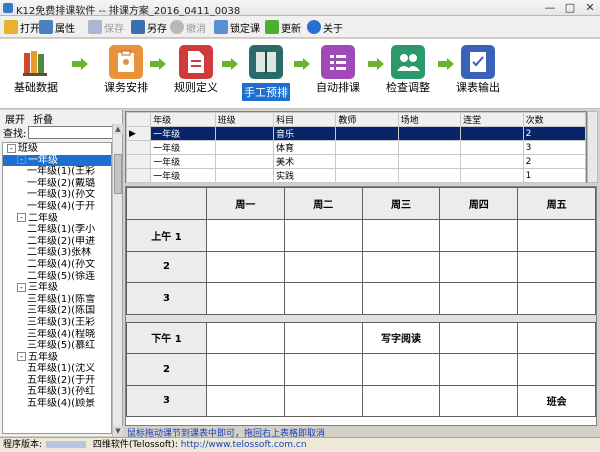 The height and width of the screenshot is (452, 600). I want to click on grid-column-header: 年级, so click(183, 119).